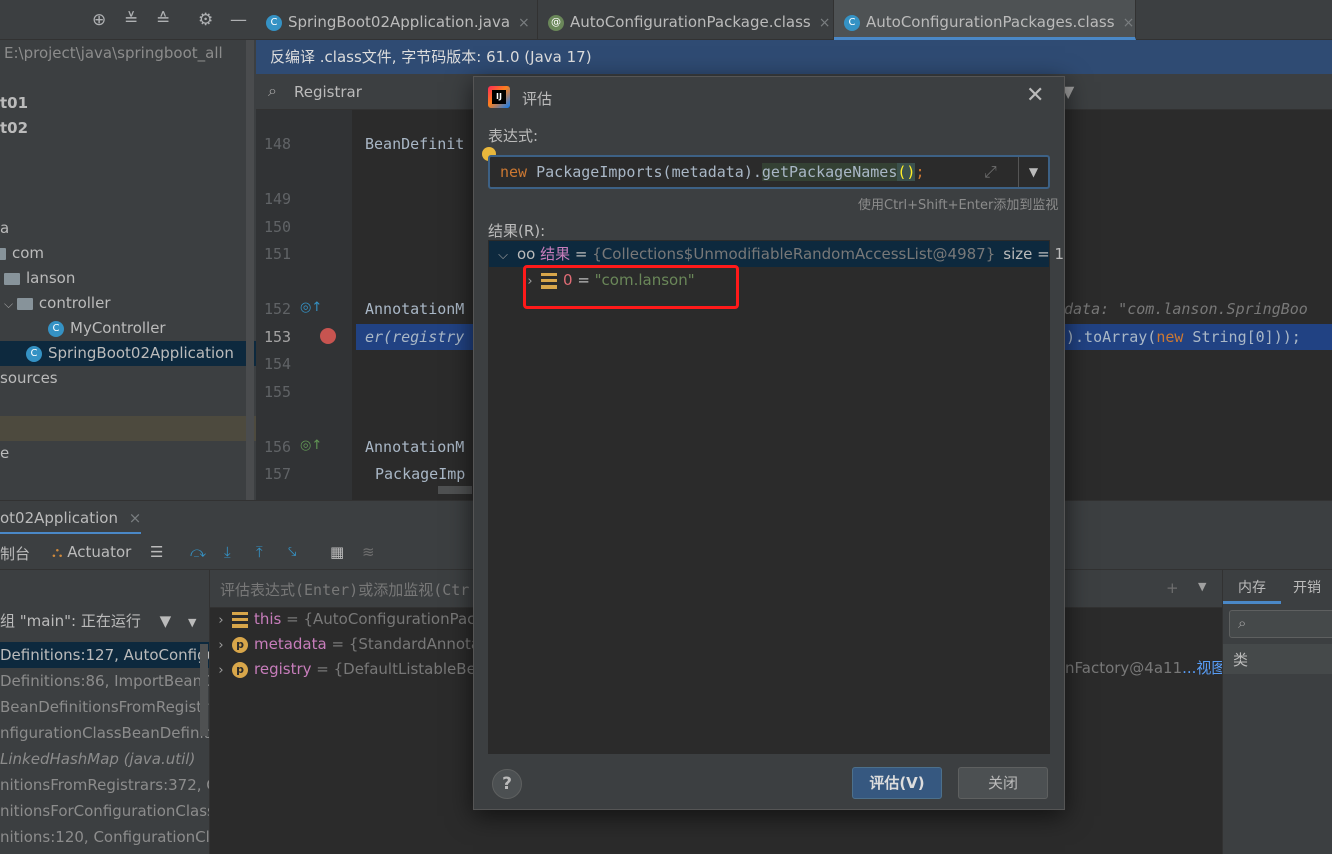 Image resolution: width=1332 pixels, height=854 pixels. What do you see at coordinates (113, 53) in the screenshot?
I see `project-path: E:\project\java\springboot_all` at bounding box center [113, 53].